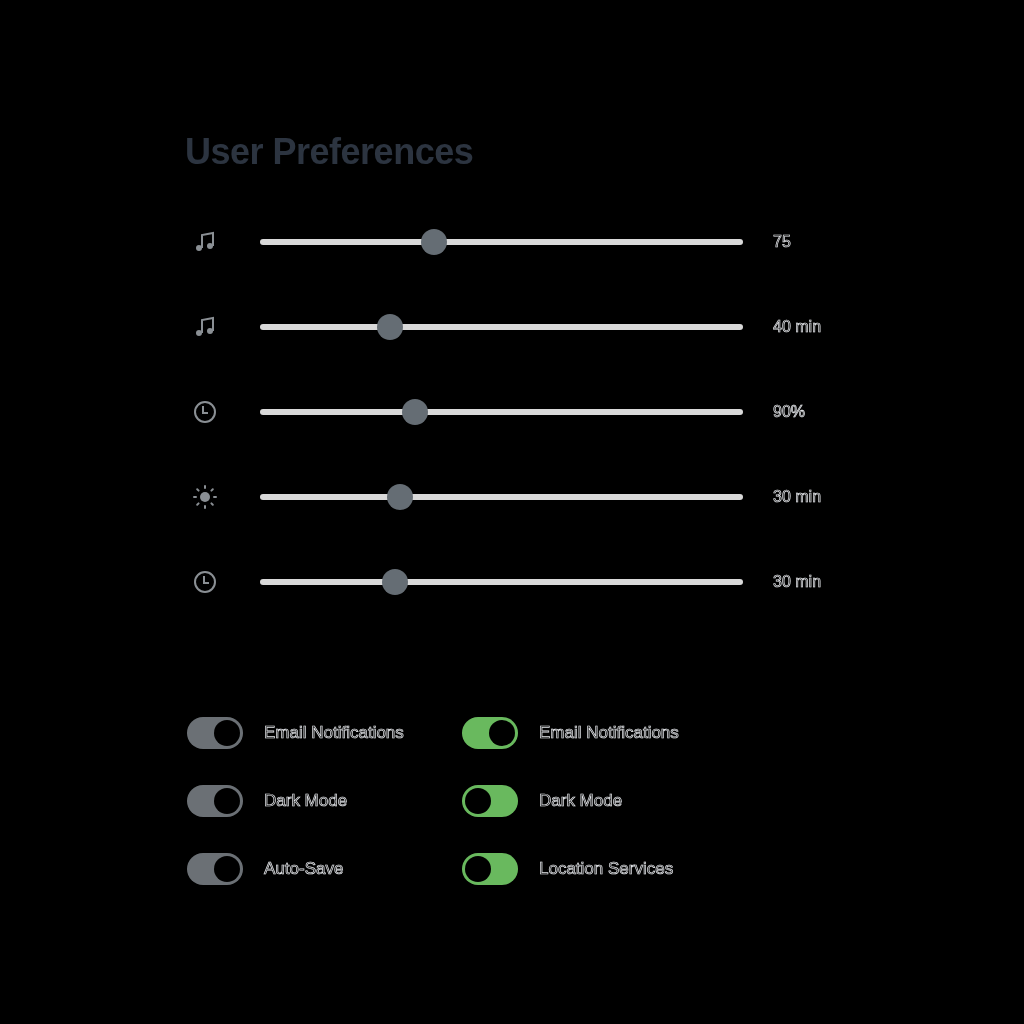 Image resolution: width=1024 pixels, height=1024 pixels. I want to click on slider-value: 90%, so click(789, 412).